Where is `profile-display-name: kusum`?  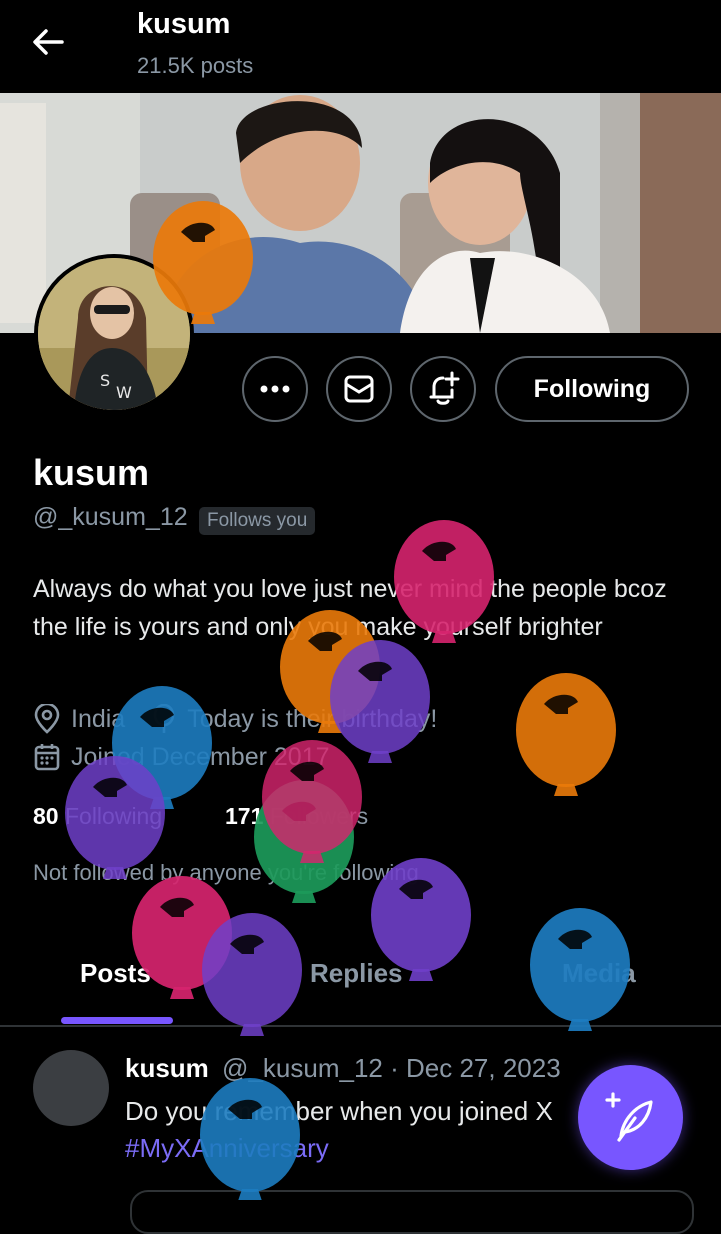
profile-display-name: kusum is located at coordinates (91, 472).